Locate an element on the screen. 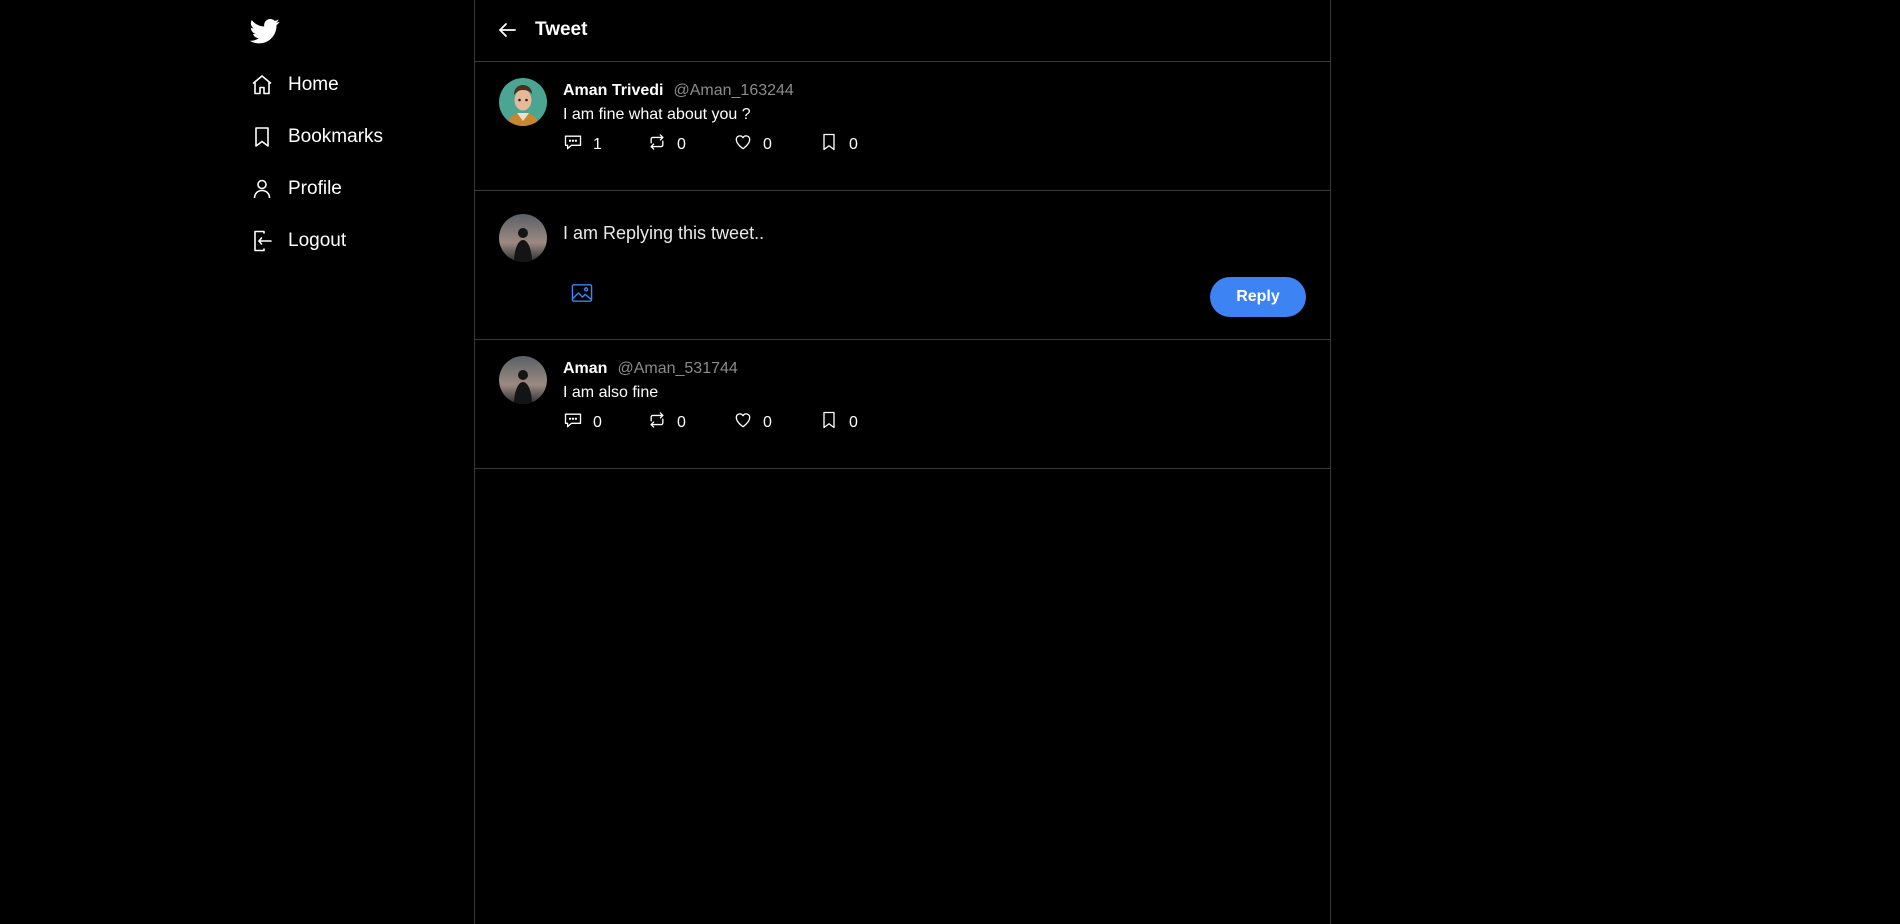 The width and height of the screenshot is (1900, 924). arrow-left-icon is located at coordinates (508, 31).